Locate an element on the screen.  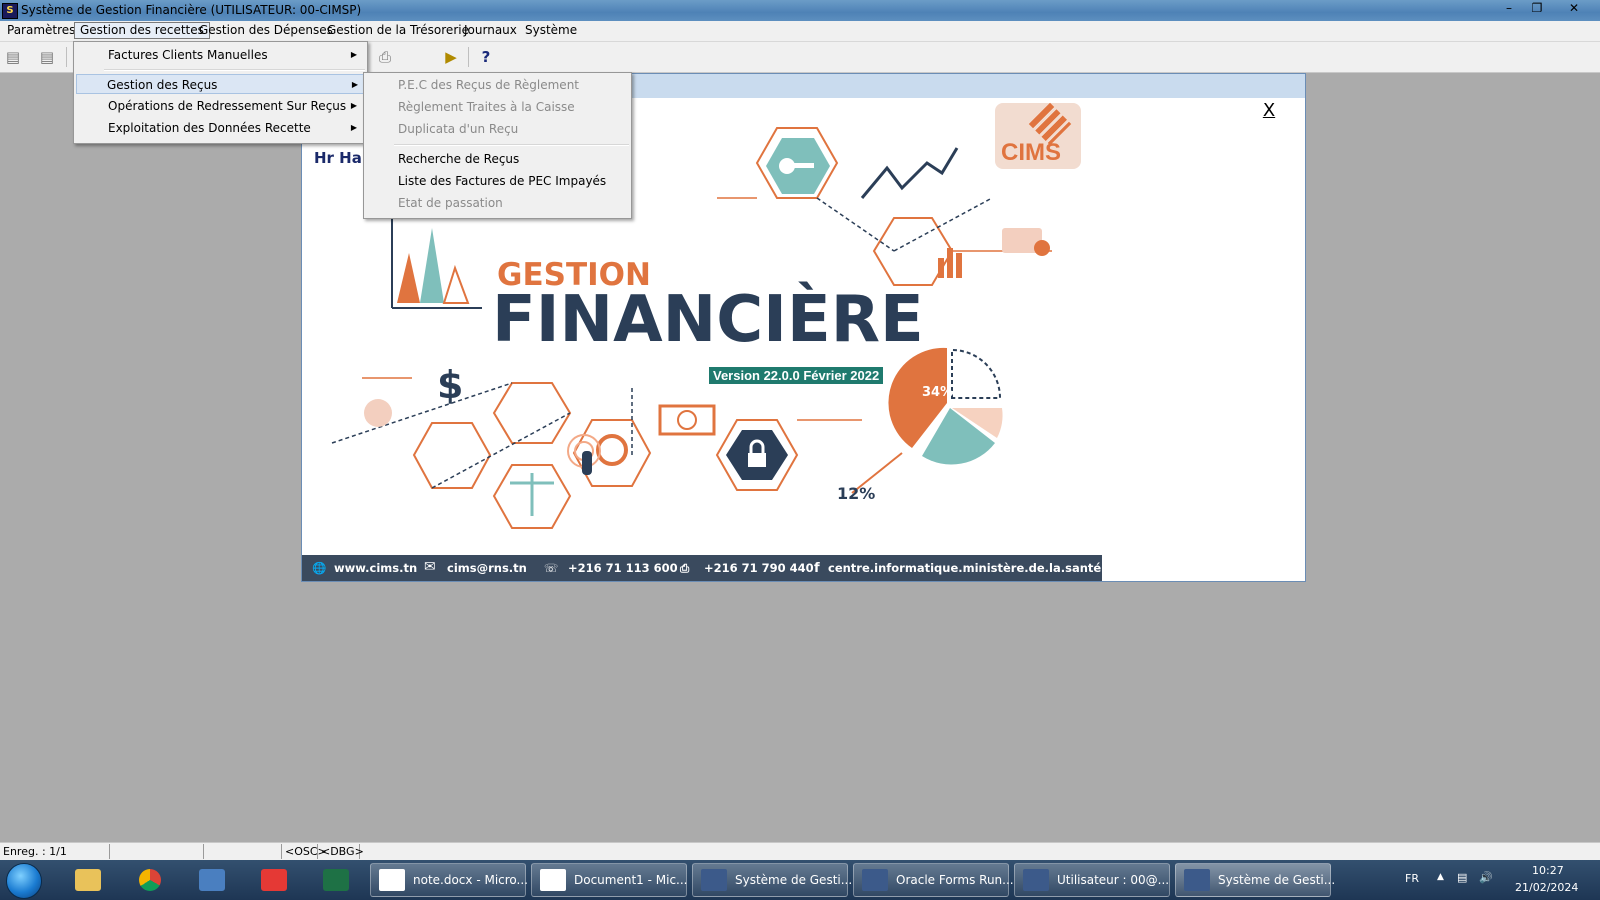
footer-phone: +216 71 113 600 is located at coordinates (623, 568).